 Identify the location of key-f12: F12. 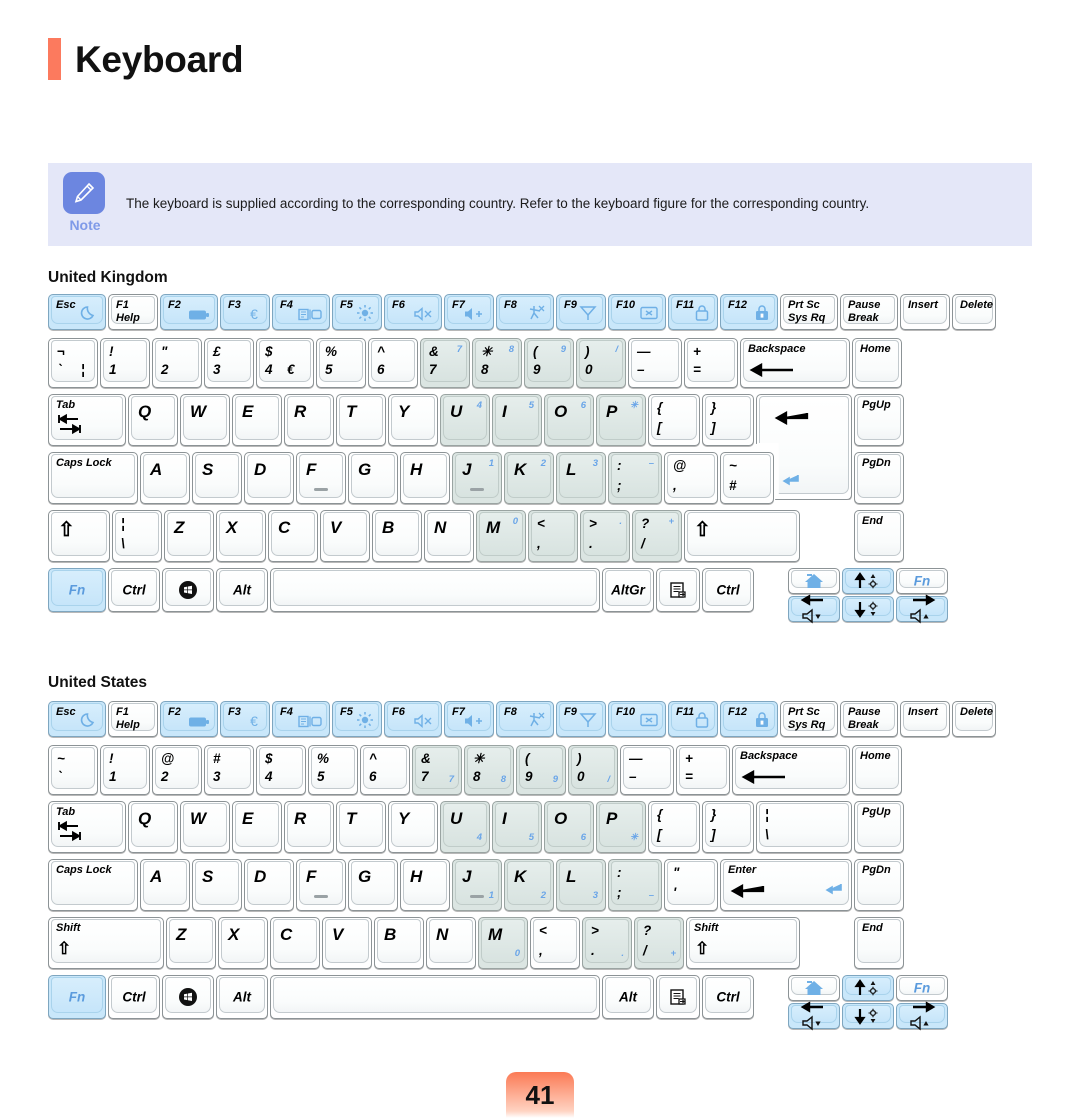
(749, 719).